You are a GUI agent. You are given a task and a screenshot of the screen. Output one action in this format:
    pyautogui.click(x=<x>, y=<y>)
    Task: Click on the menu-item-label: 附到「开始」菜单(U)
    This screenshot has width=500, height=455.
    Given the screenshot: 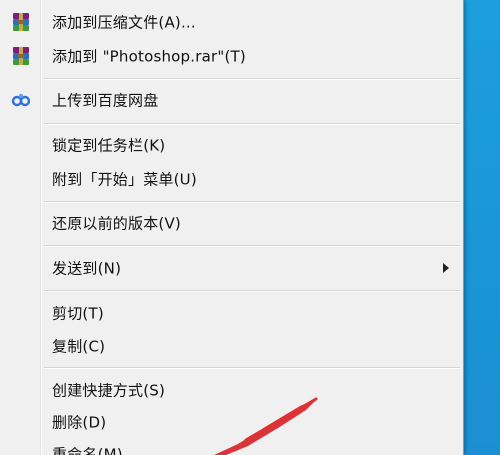 What is the action you would take?
    pyautogui.click(x=124, y=179)
    